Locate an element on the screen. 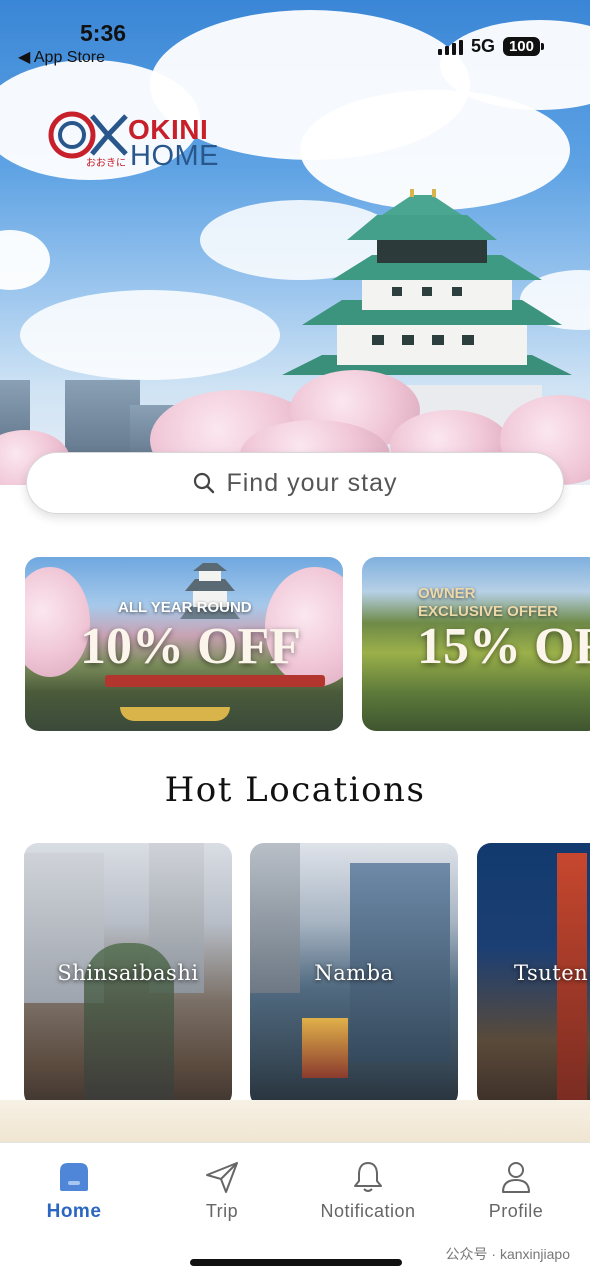 The image size is (590, 1280). bell-icon is located at coordinates (368, 1177).